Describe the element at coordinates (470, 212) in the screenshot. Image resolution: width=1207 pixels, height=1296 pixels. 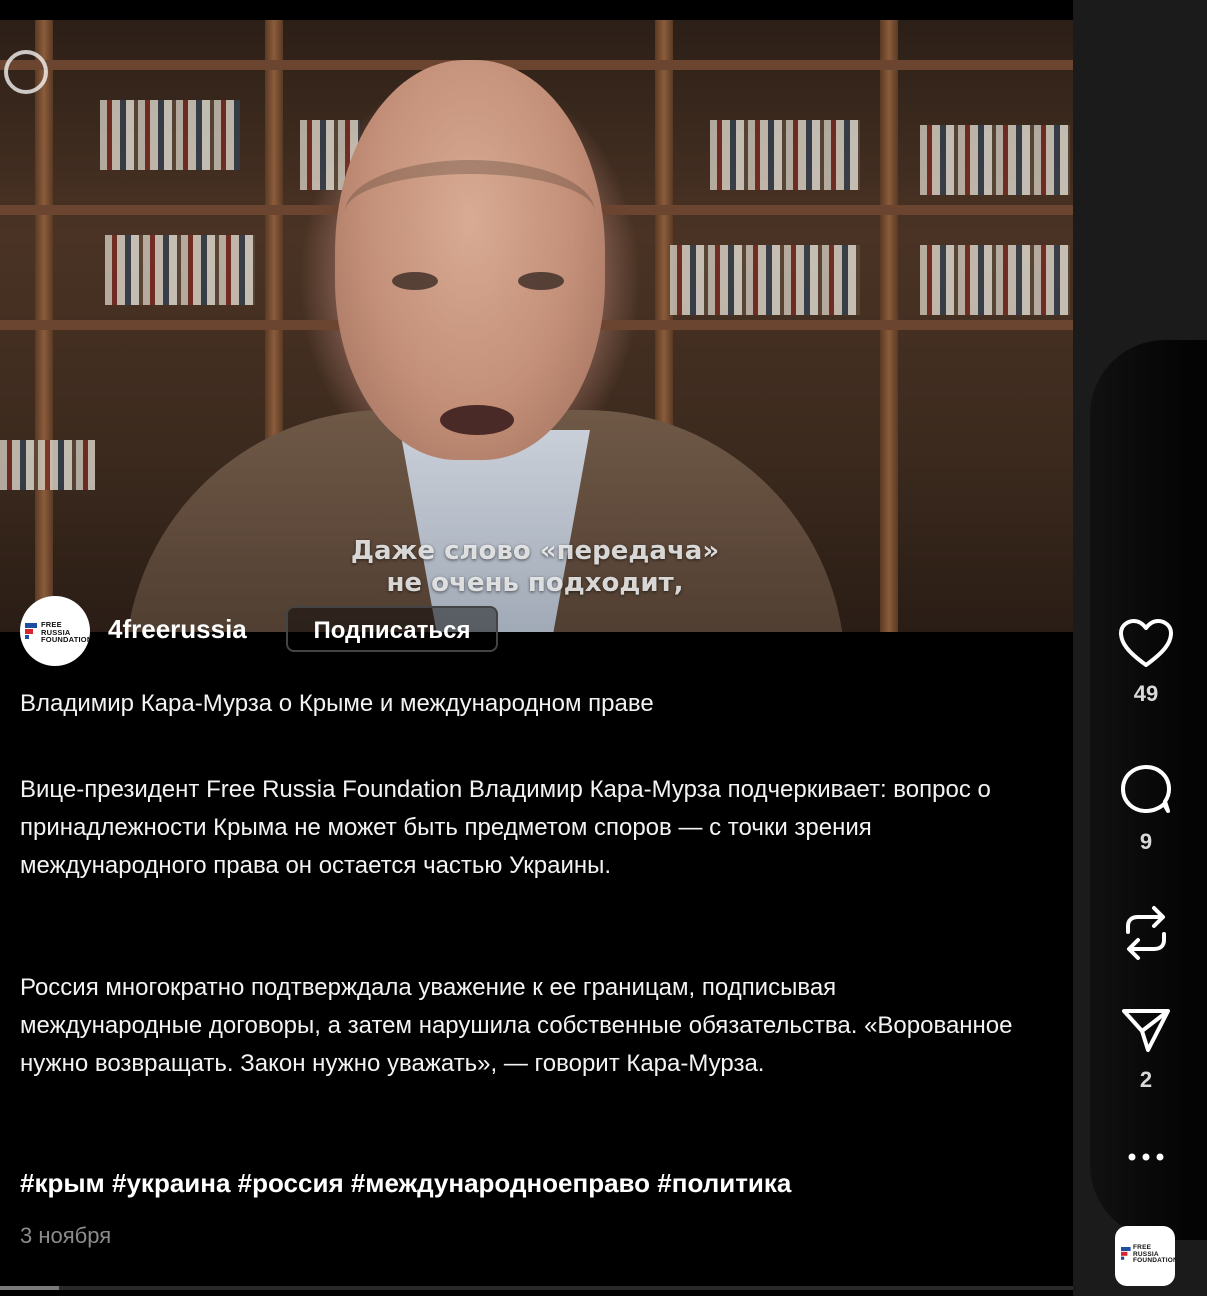
I see `speaker-hair` at that location.